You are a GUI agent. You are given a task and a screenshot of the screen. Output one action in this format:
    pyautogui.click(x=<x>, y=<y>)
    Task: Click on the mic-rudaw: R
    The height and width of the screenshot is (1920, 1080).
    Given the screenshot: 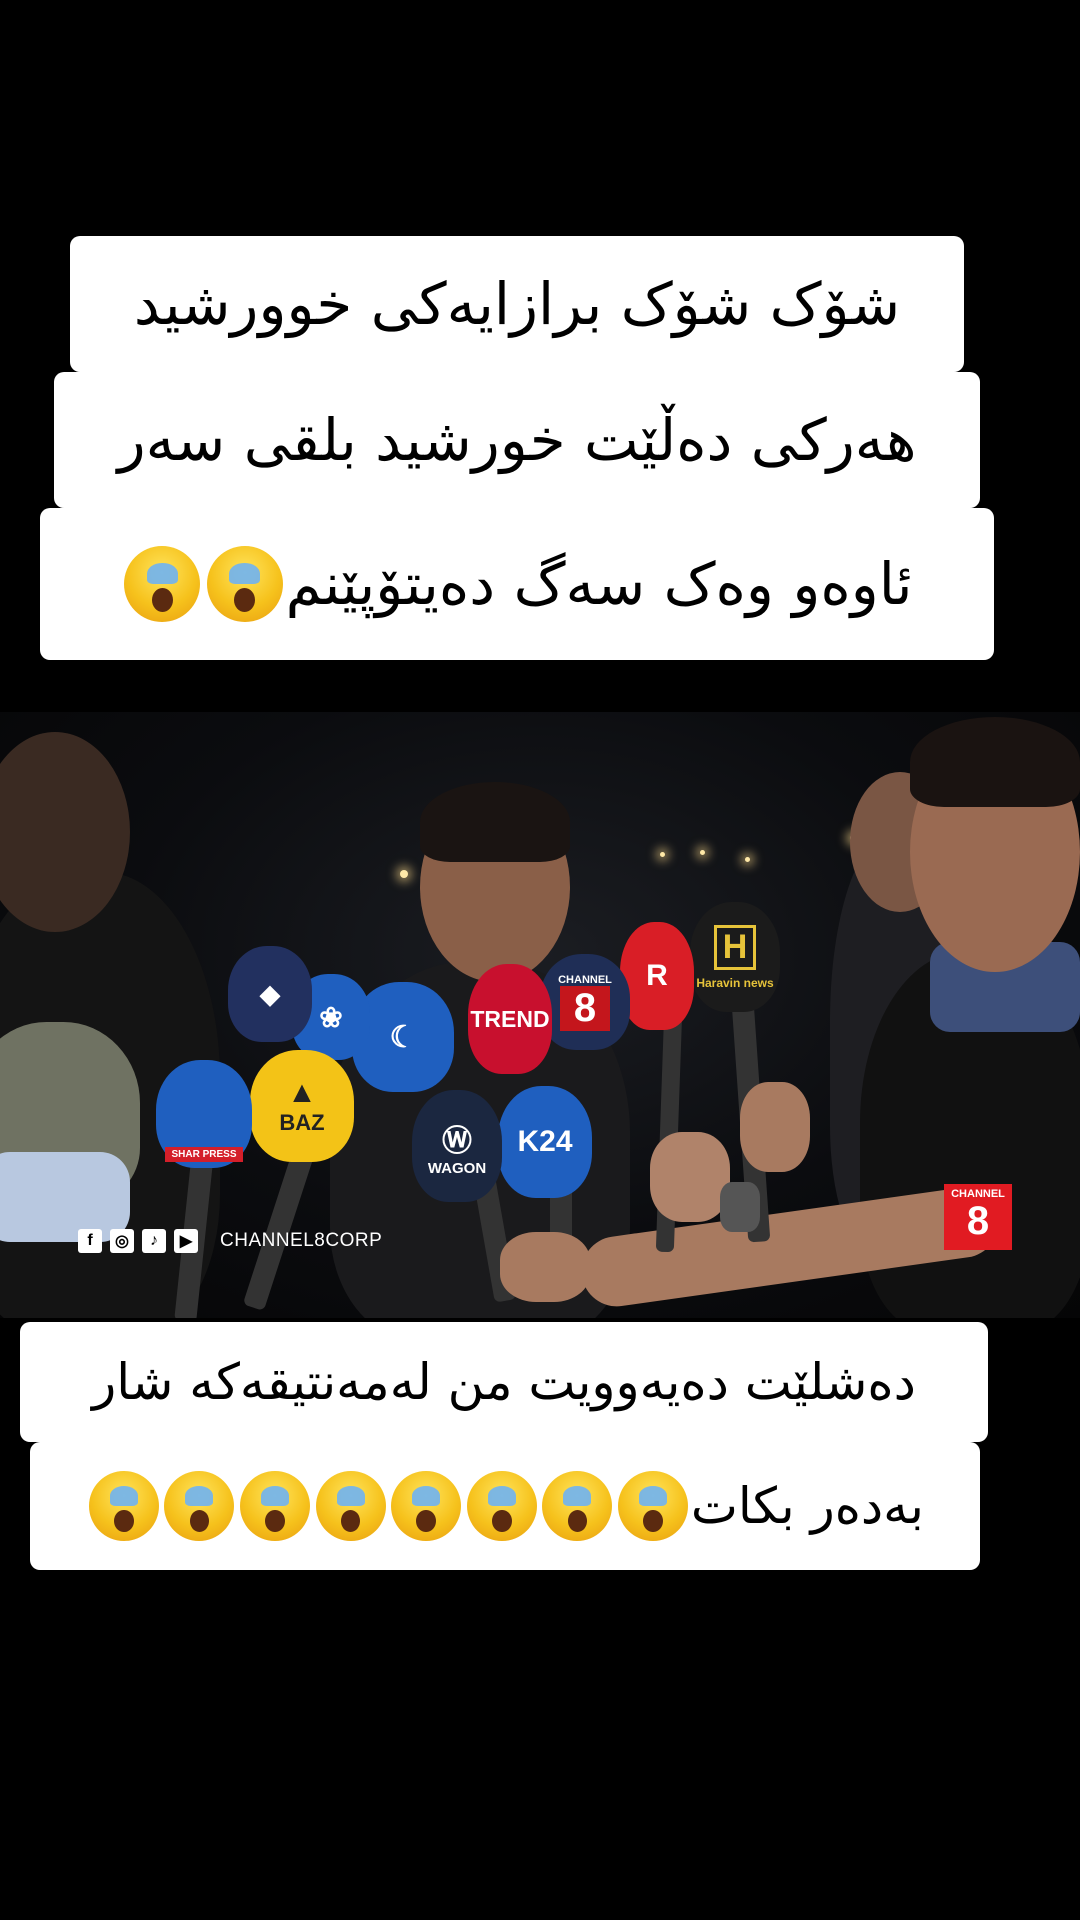 What is the action you would take?
    pyautogui.click(x=657, y=976)
    